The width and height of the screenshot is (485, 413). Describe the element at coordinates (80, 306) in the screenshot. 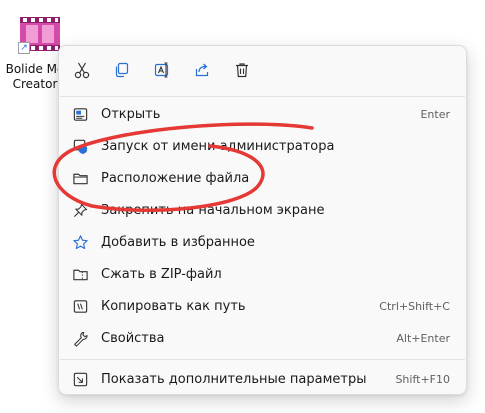

I see `copy-path-icon` at that location.